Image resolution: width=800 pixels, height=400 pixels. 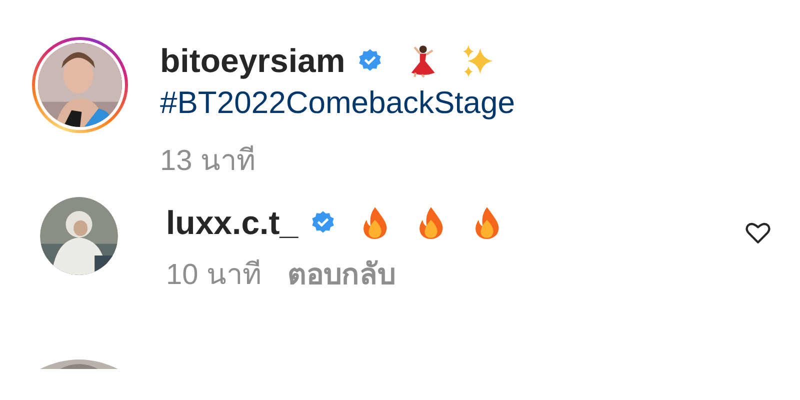 What do you see at coordinates (214, 275) in the screenshot?
I see `comment-time: 10 นาที` at bounding box center [214, 275].